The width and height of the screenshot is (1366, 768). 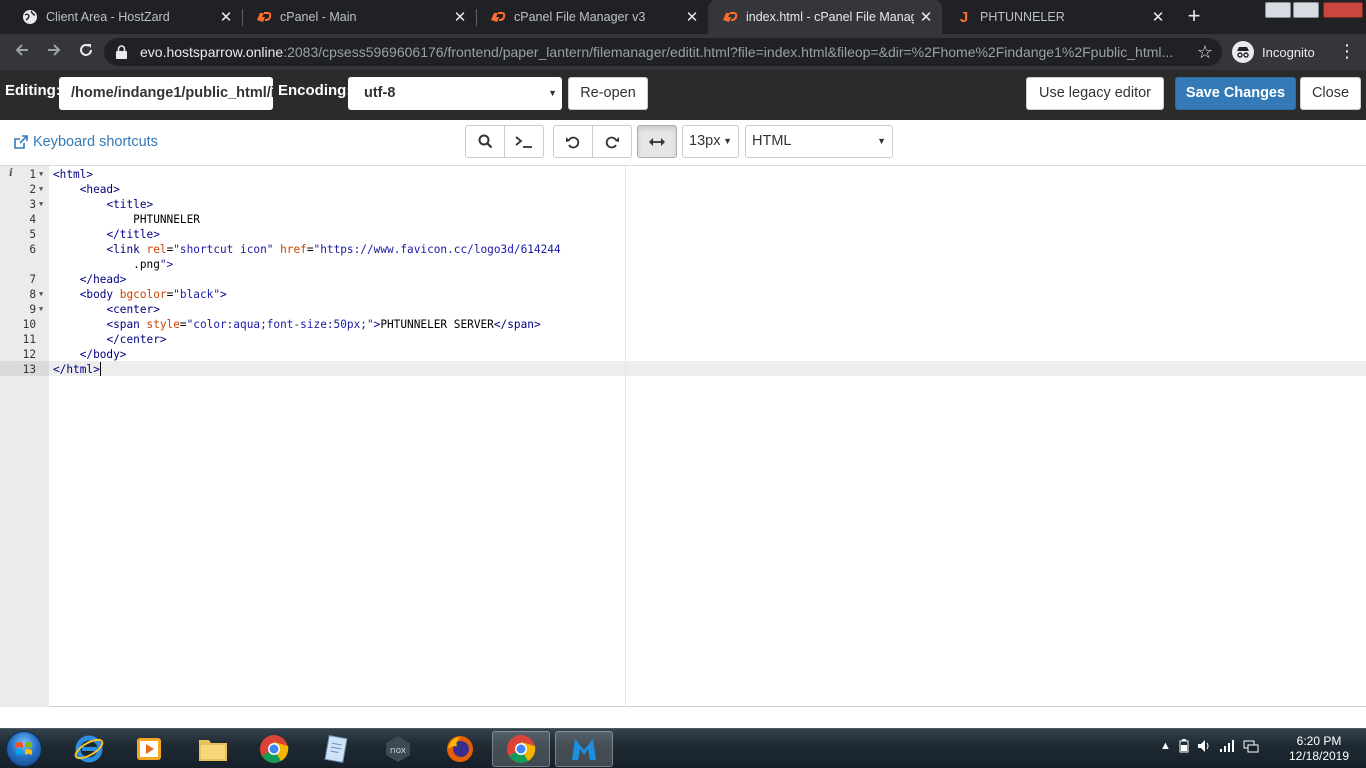 I want to click on encoding-value: utf-8, so click(x=380, y=93).